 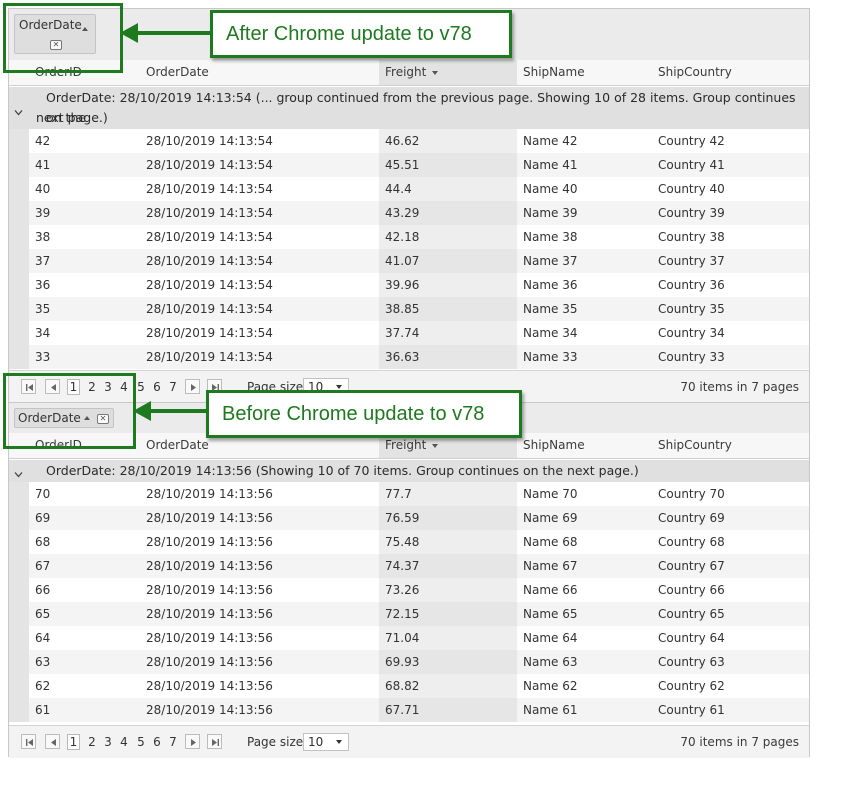 I want to click on cell-shipname: Name 33, so click(x=550, y=357).